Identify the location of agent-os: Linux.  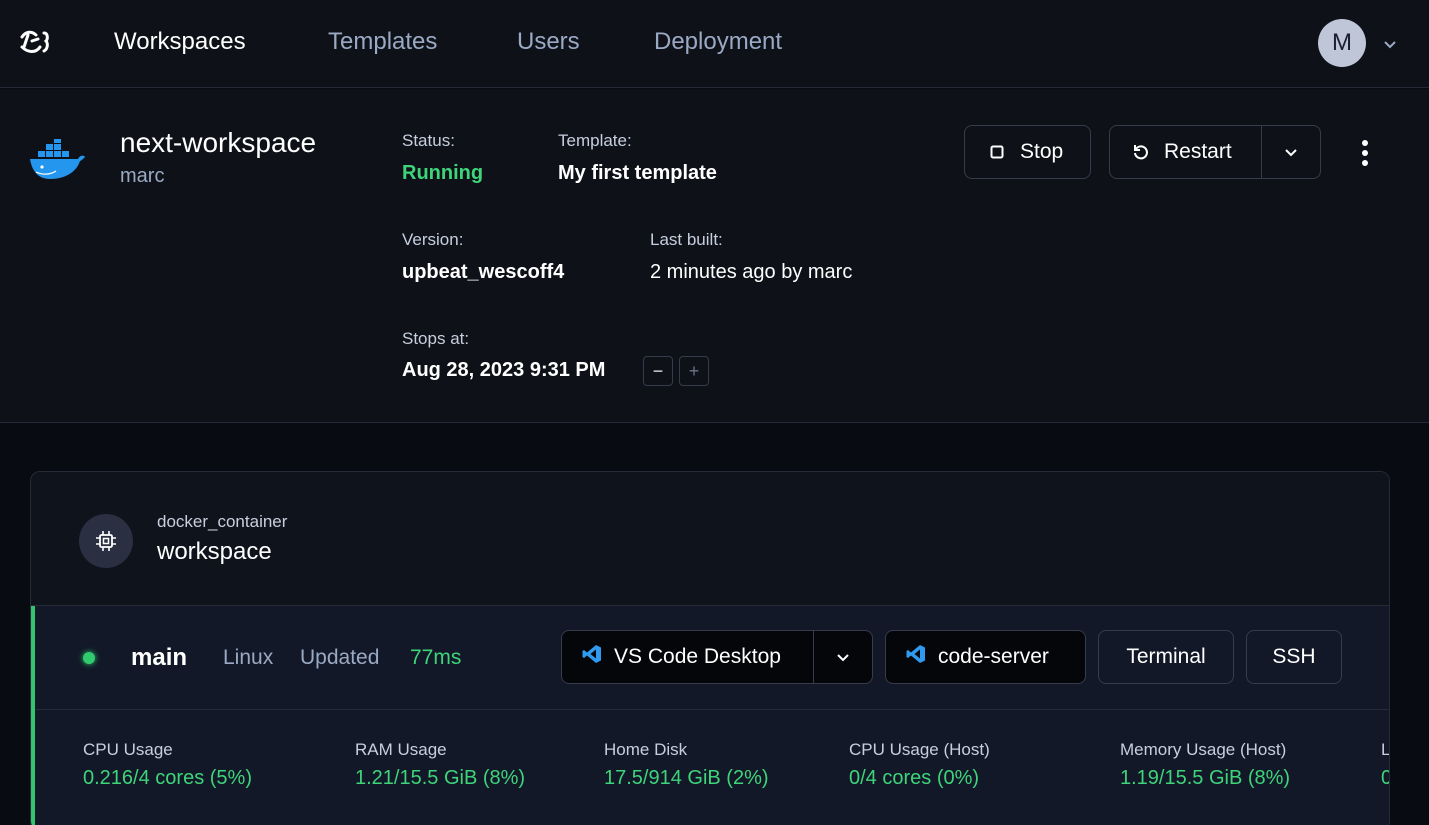
(248, 657).